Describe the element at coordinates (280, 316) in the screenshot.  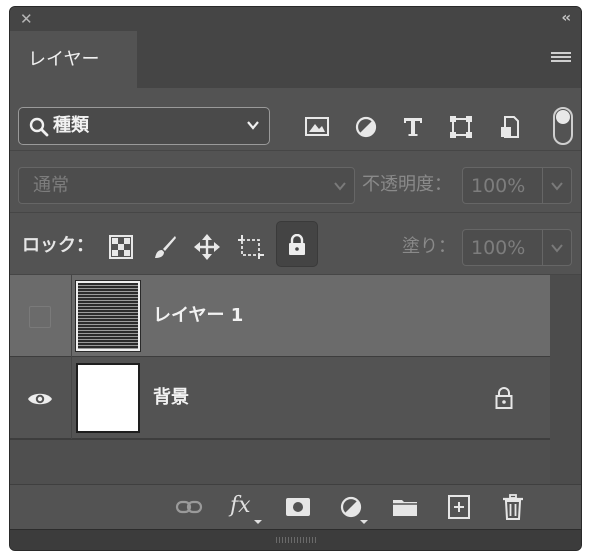
I see `layer-row: レイヤー 1` at that location.